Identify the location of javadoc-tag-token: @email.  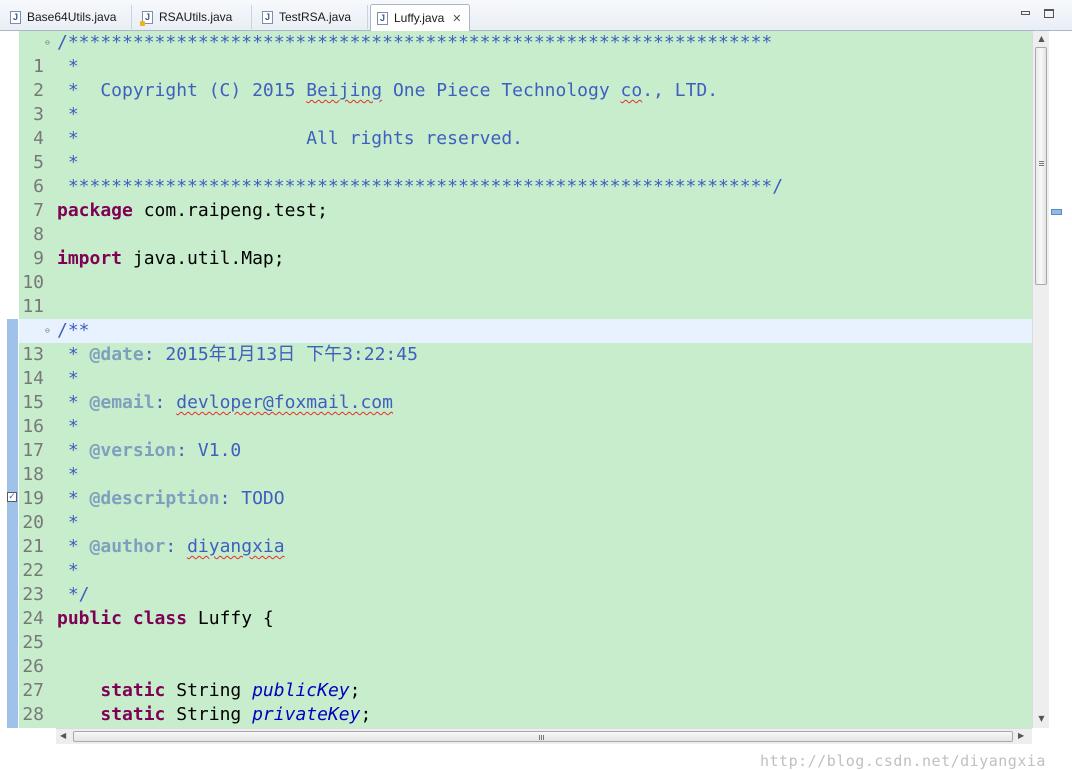
(122, 402).